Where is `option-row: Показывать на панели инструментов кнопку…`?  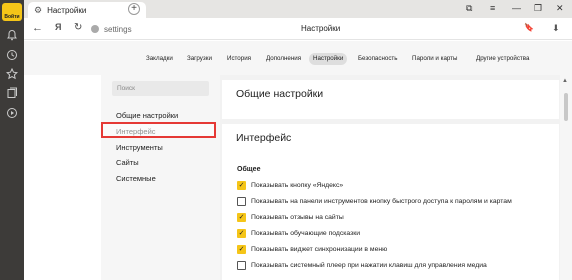
option-row: Показывать на панели инструментов кнопку… is located at coordinates (374, 201).